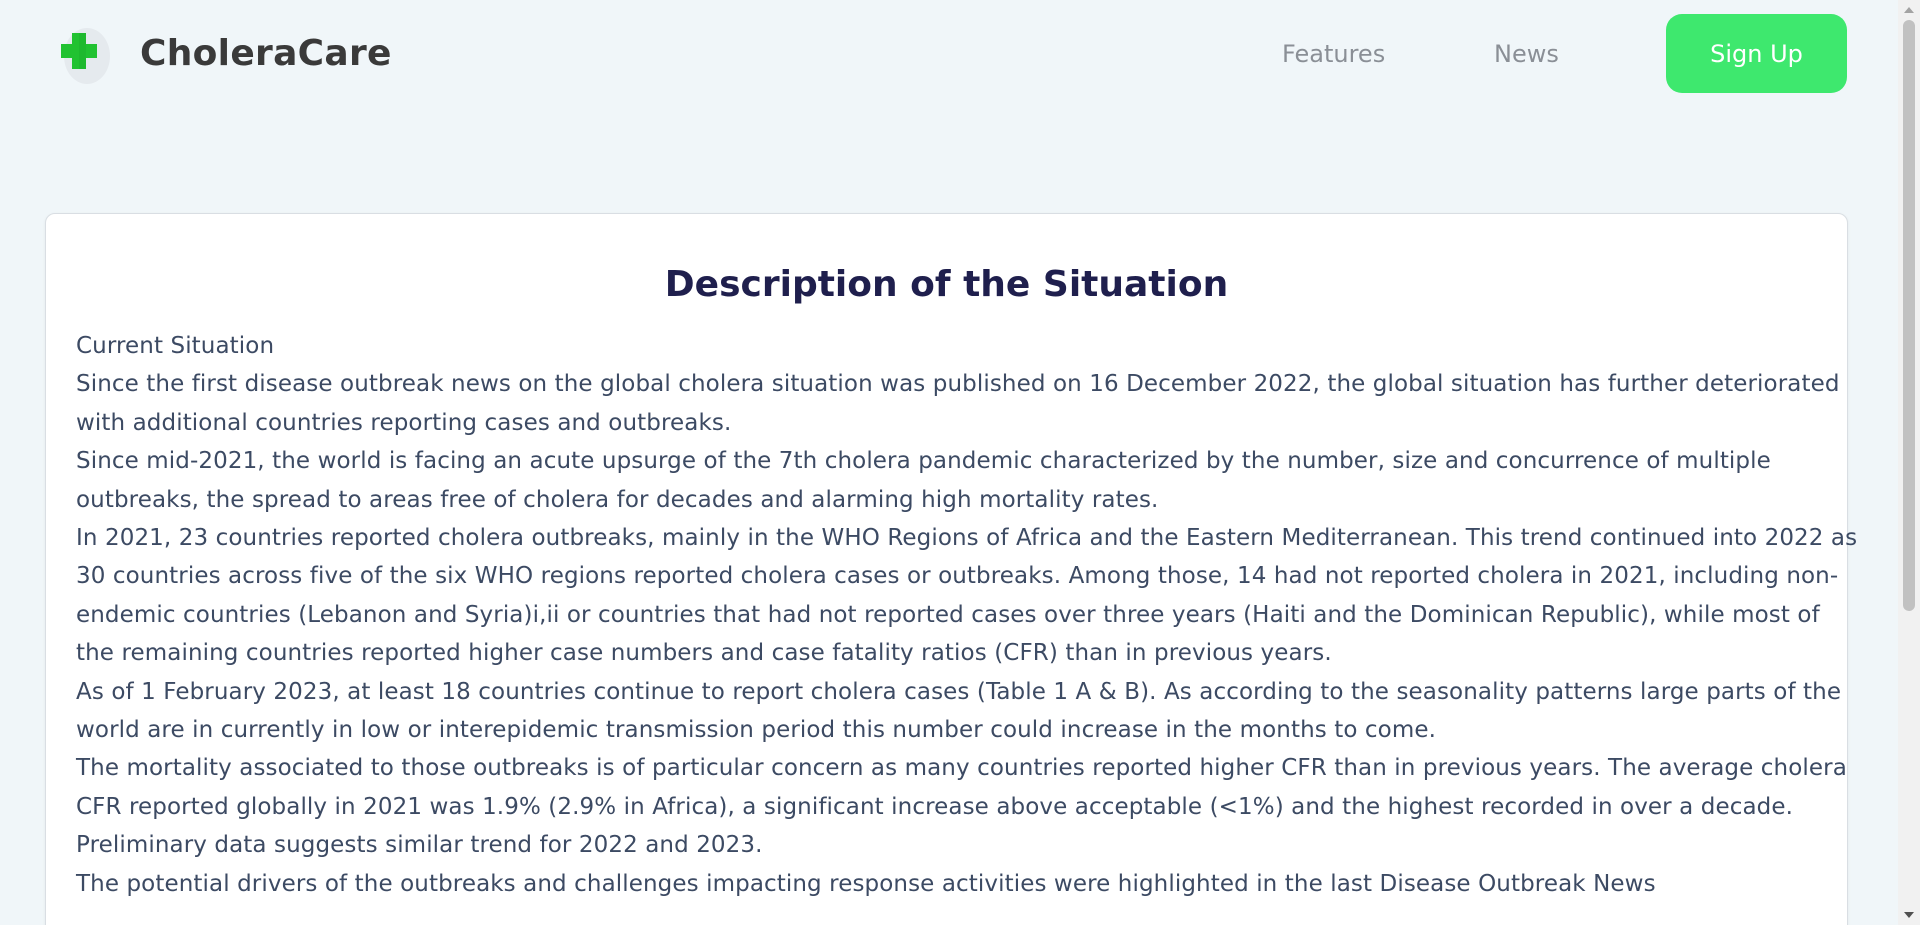 Image resolution: width=1920 pixels, height=925 pixels. What do you see at coordinates (1756, 53) in the screenshot?
I see `signup-button: Sign Up` at bounding box center [1756, 53].